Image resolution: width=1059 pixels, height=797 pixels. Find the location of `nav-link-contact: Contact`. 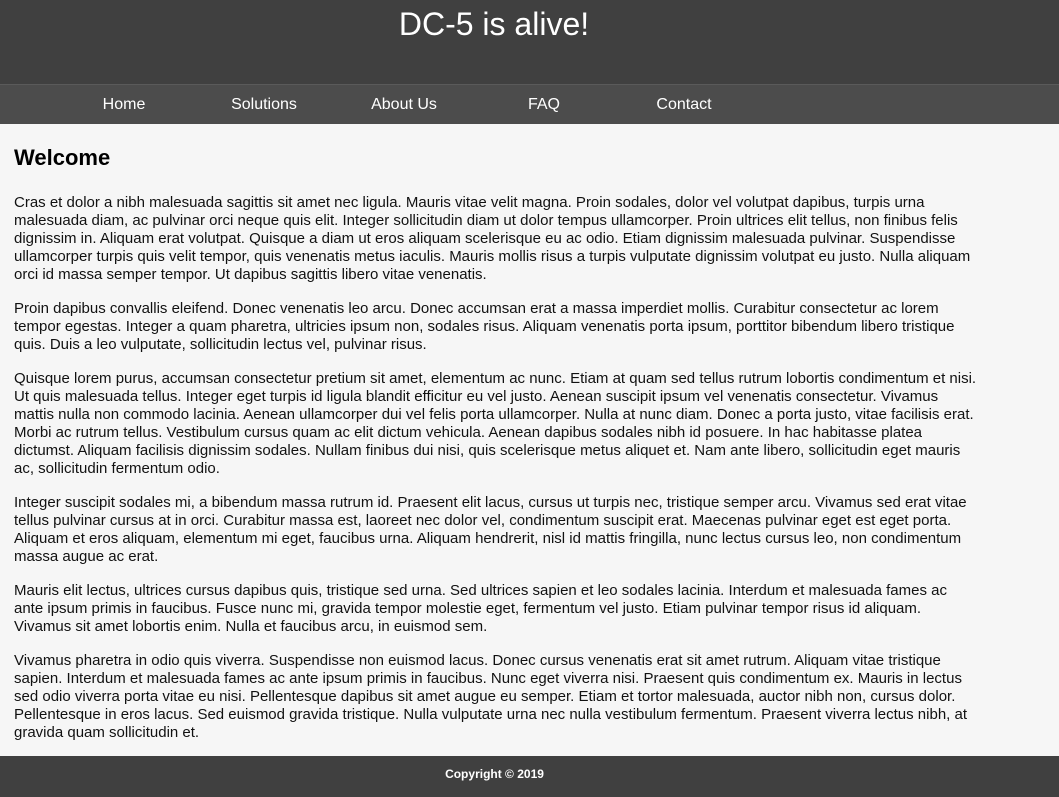

nav-link-contact: Contact is located at coordinates (684, 105).